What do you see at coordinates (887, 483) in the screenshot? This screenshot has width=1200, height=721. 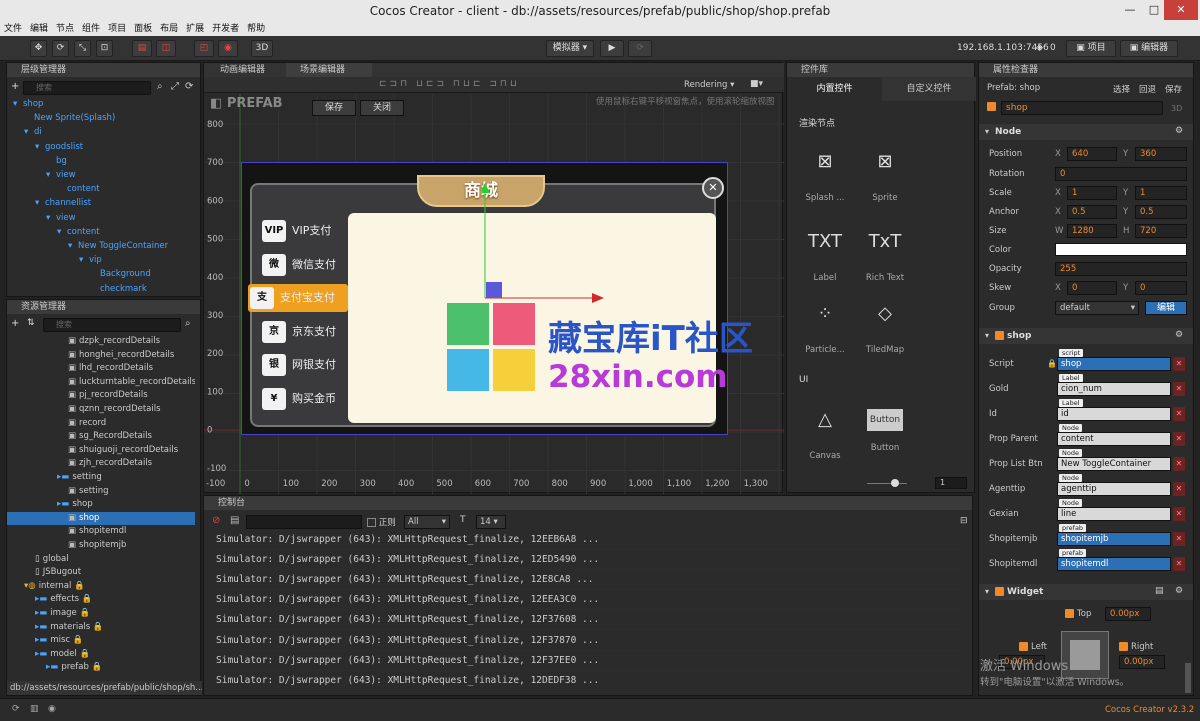 I see `zoom-slider` at bounding box center [887, 483].